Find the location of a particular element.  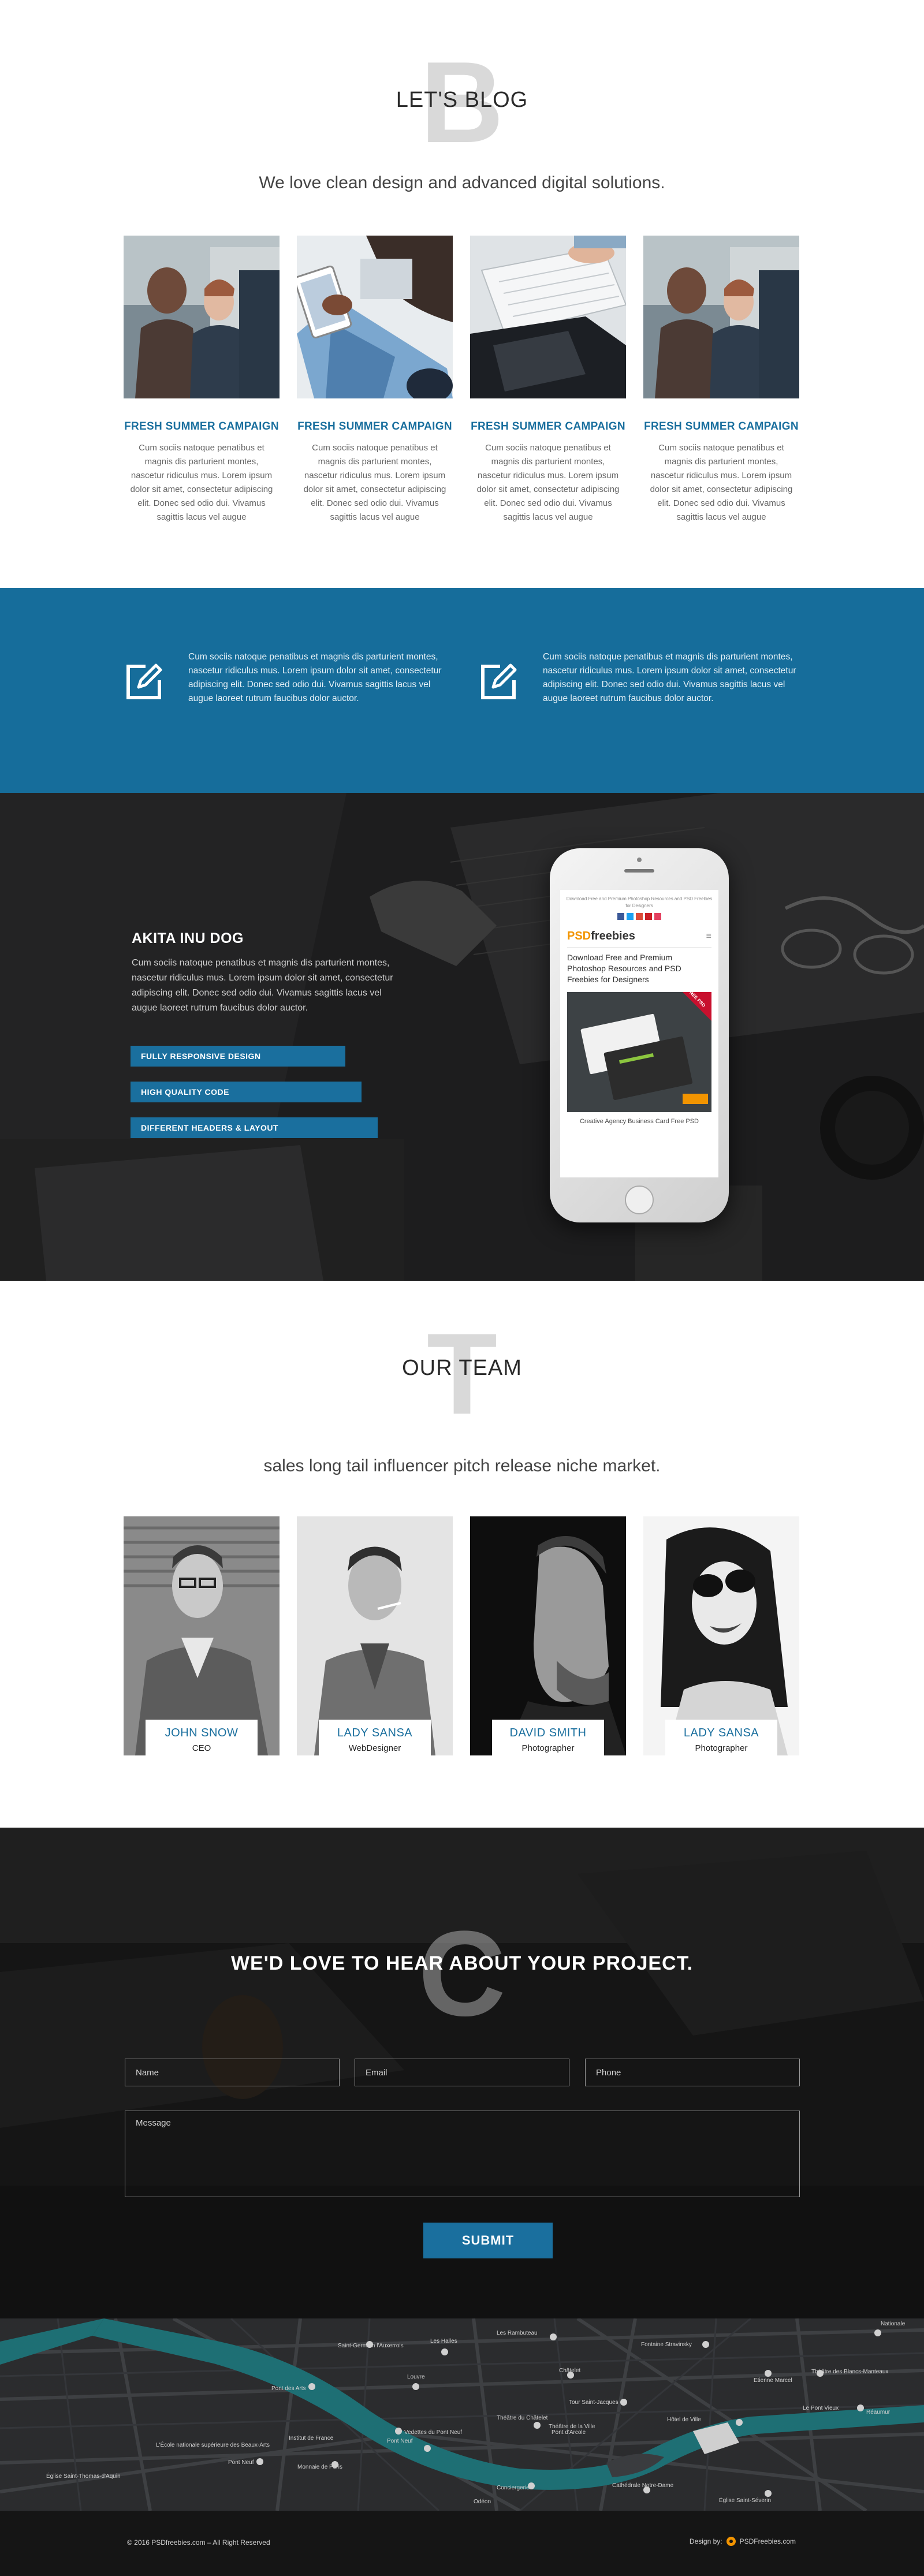

menu-icon: ≡ is located at coordinates (708, 936).